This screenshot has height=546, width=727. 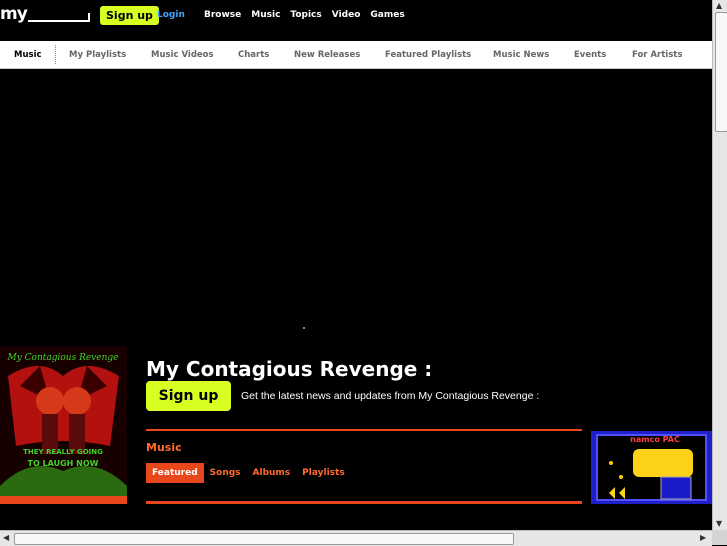 What do you see at coordinates (59, 21) in the screenshot?
I see `logo-underline` at bounding box center [59, 21].